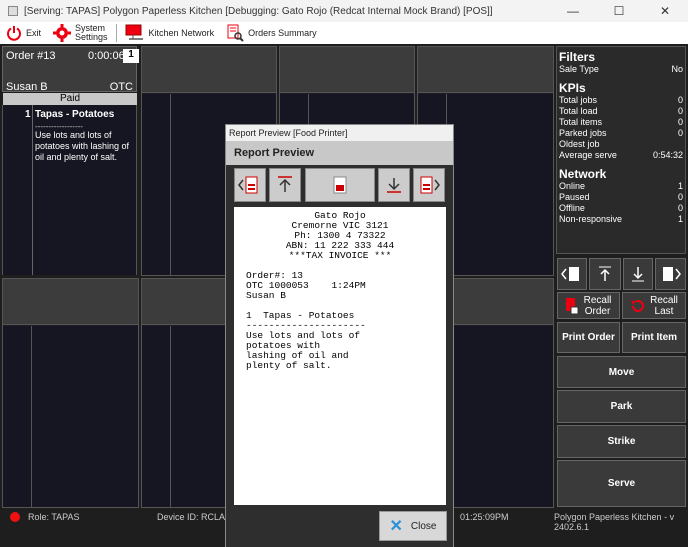 The height and width of the screenshot is (547, 688). Describe the element at coordinates (339, 526) in the screenshot. I see `dialog-footer: ✕ Close` at that location.